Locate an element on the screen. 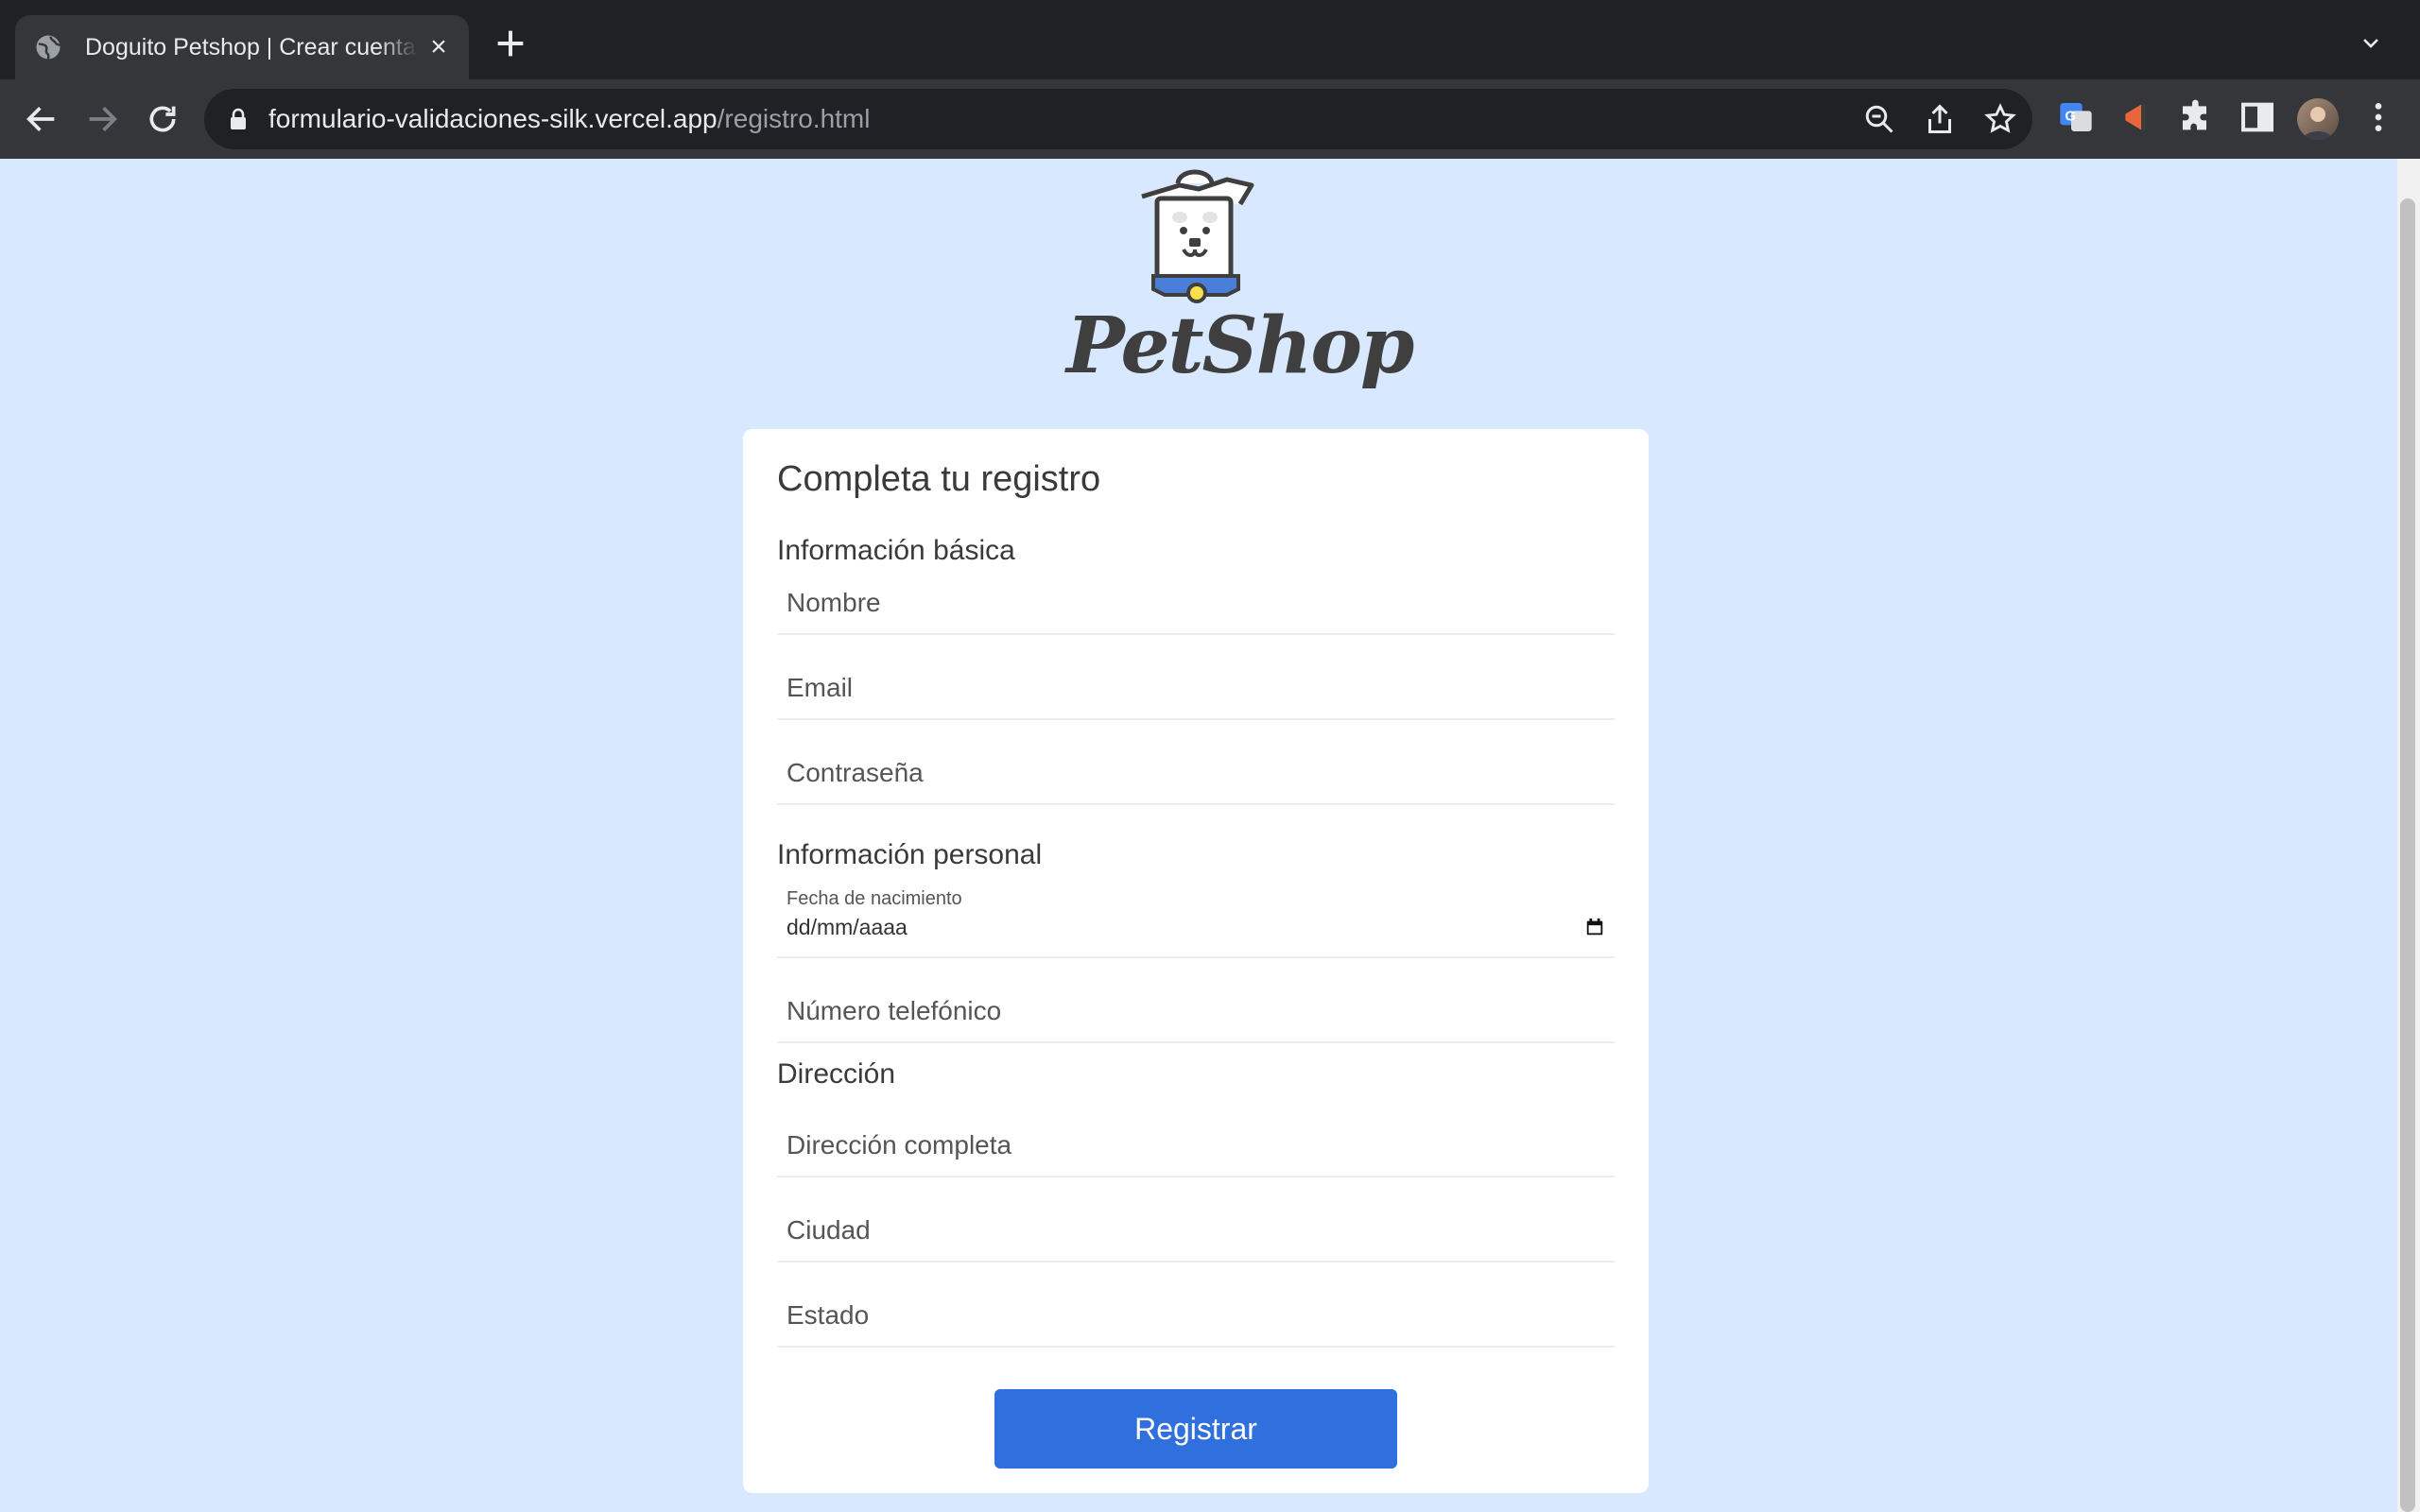 The height and width of the screenshot is (1512, 2420). nombre-input is located at coordinates (1196, 602).